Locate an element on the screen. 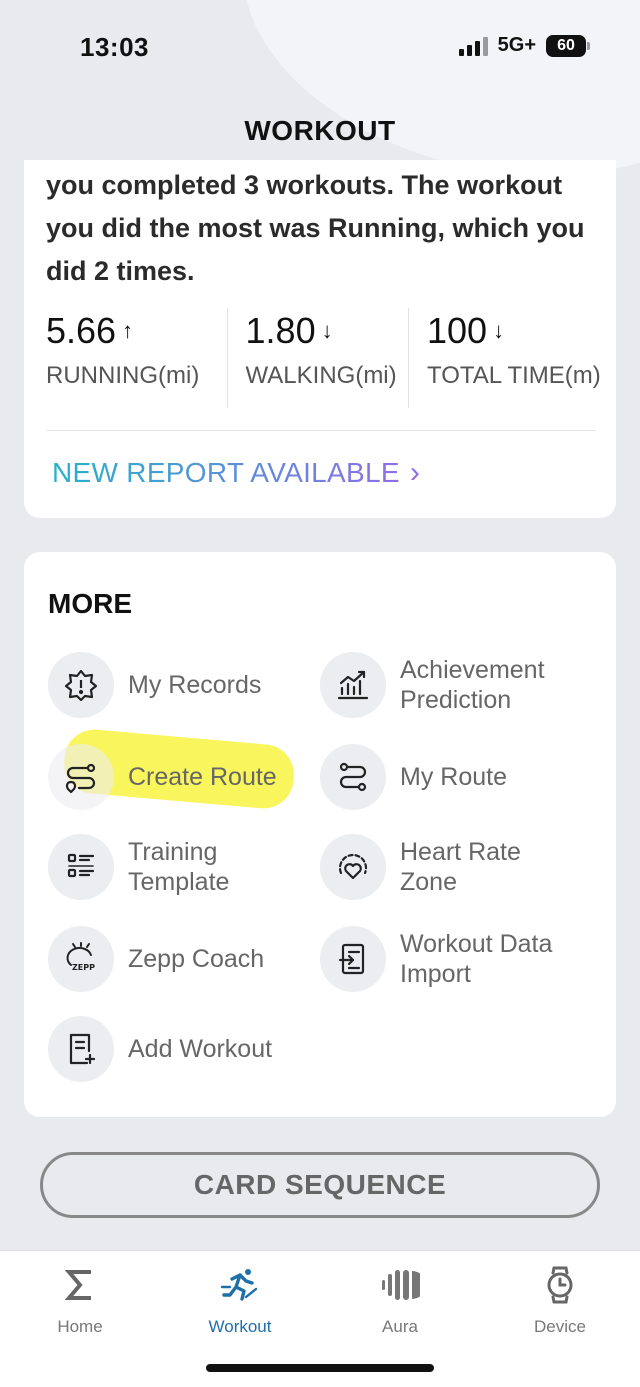 This screenshot has height=1387, width=640. more-item-add-workout: Add Workout is located at coordinates (183, 1049).